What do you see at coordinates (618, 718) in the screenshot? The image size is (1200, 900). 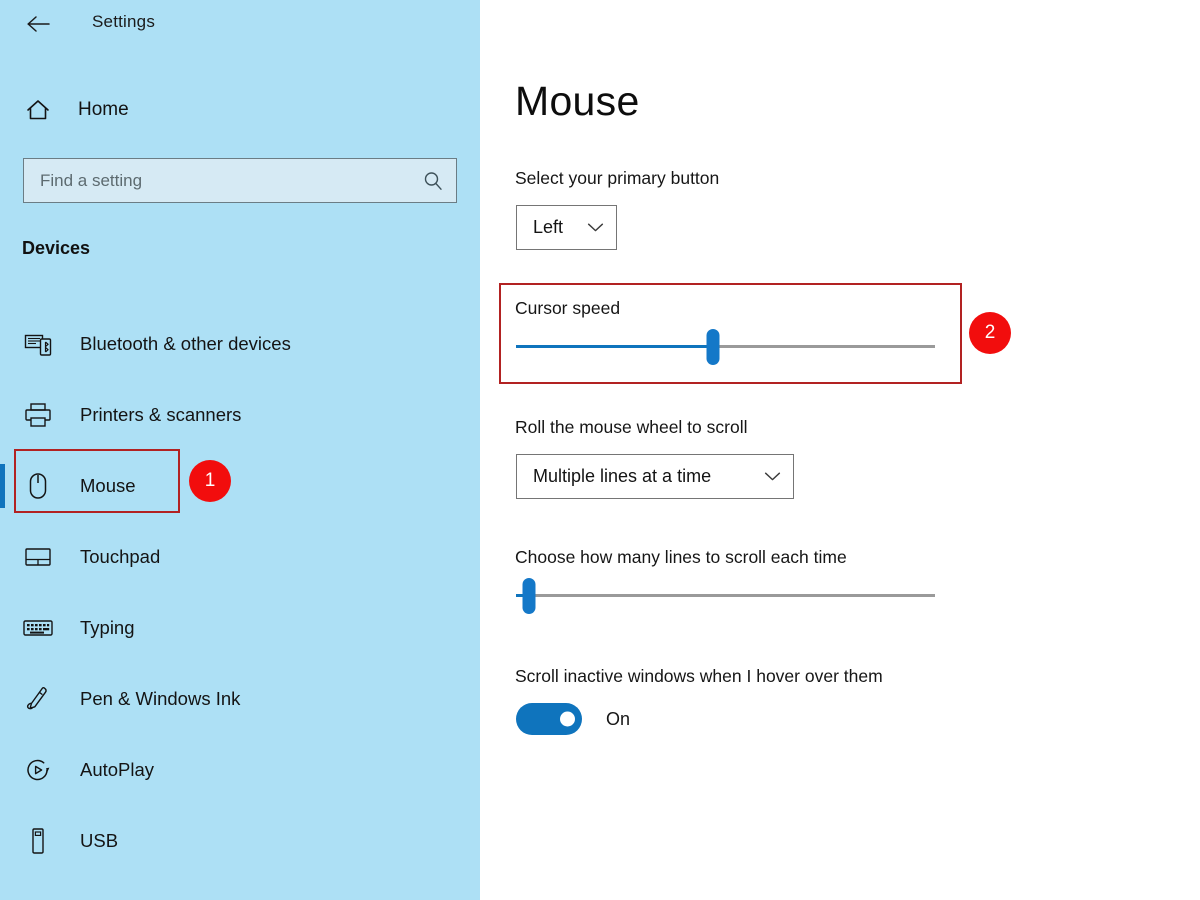 I see `toggle-state-label: On` at bounding box center [618, 718].